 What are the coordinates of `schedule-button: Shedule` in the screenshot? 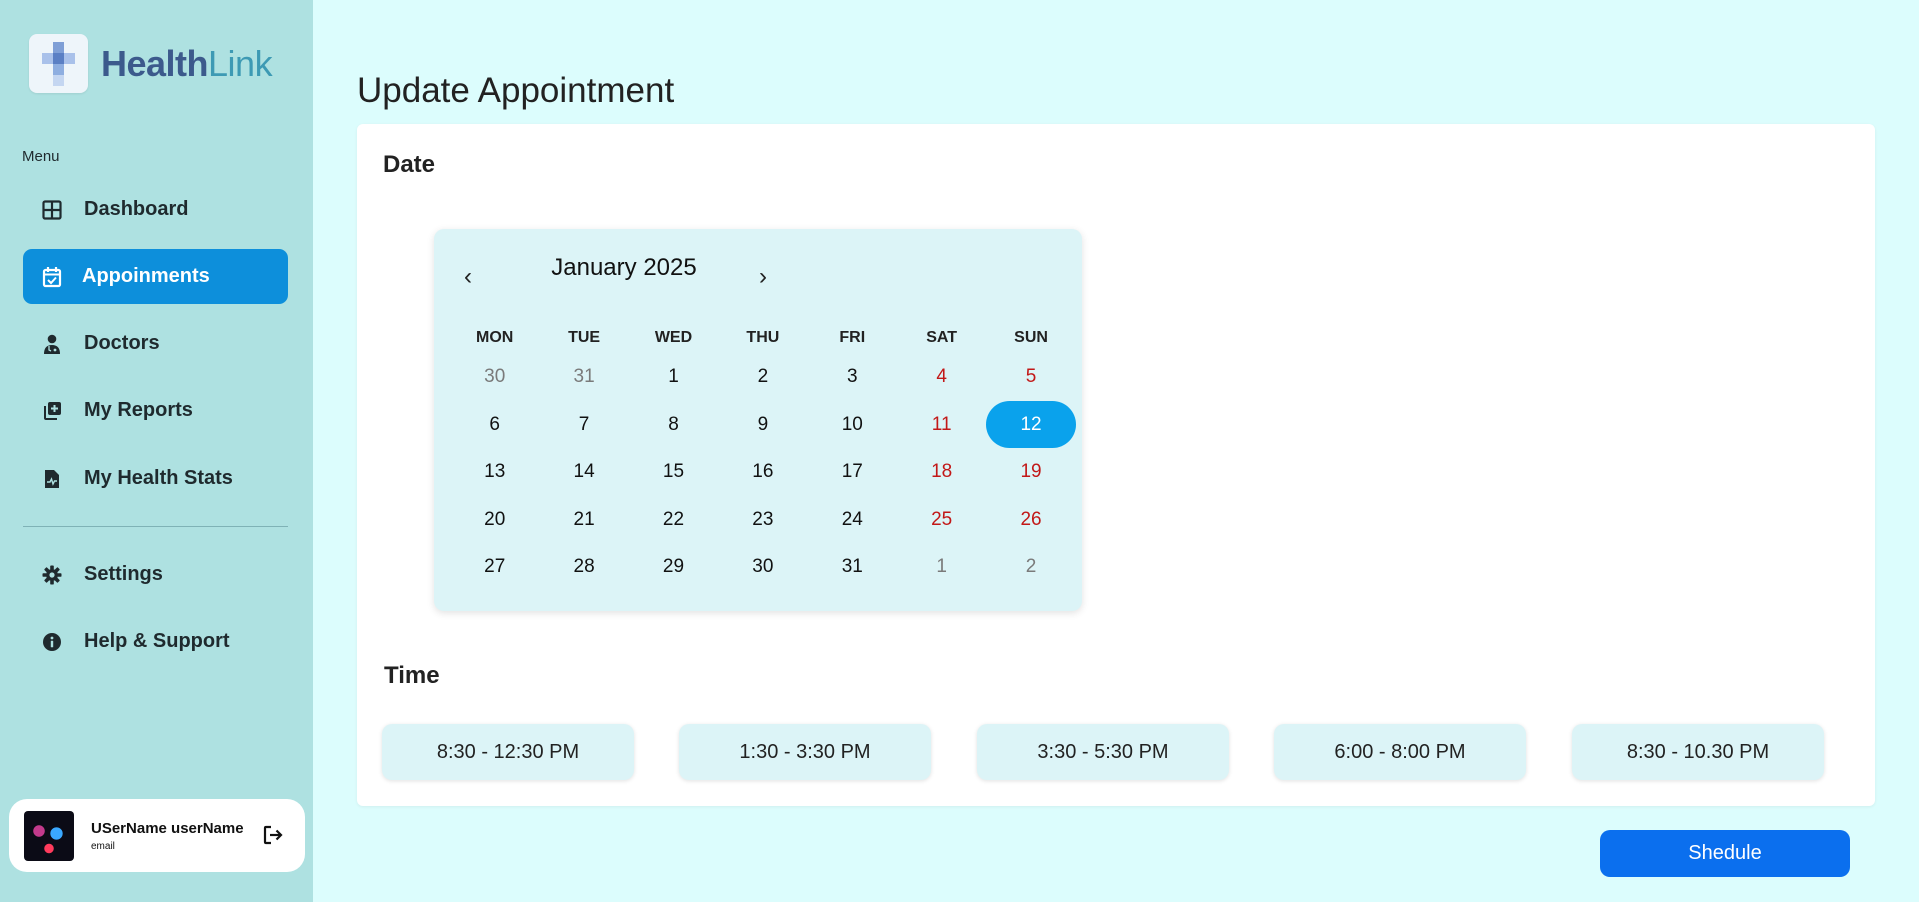 It's located at (1725, 853).